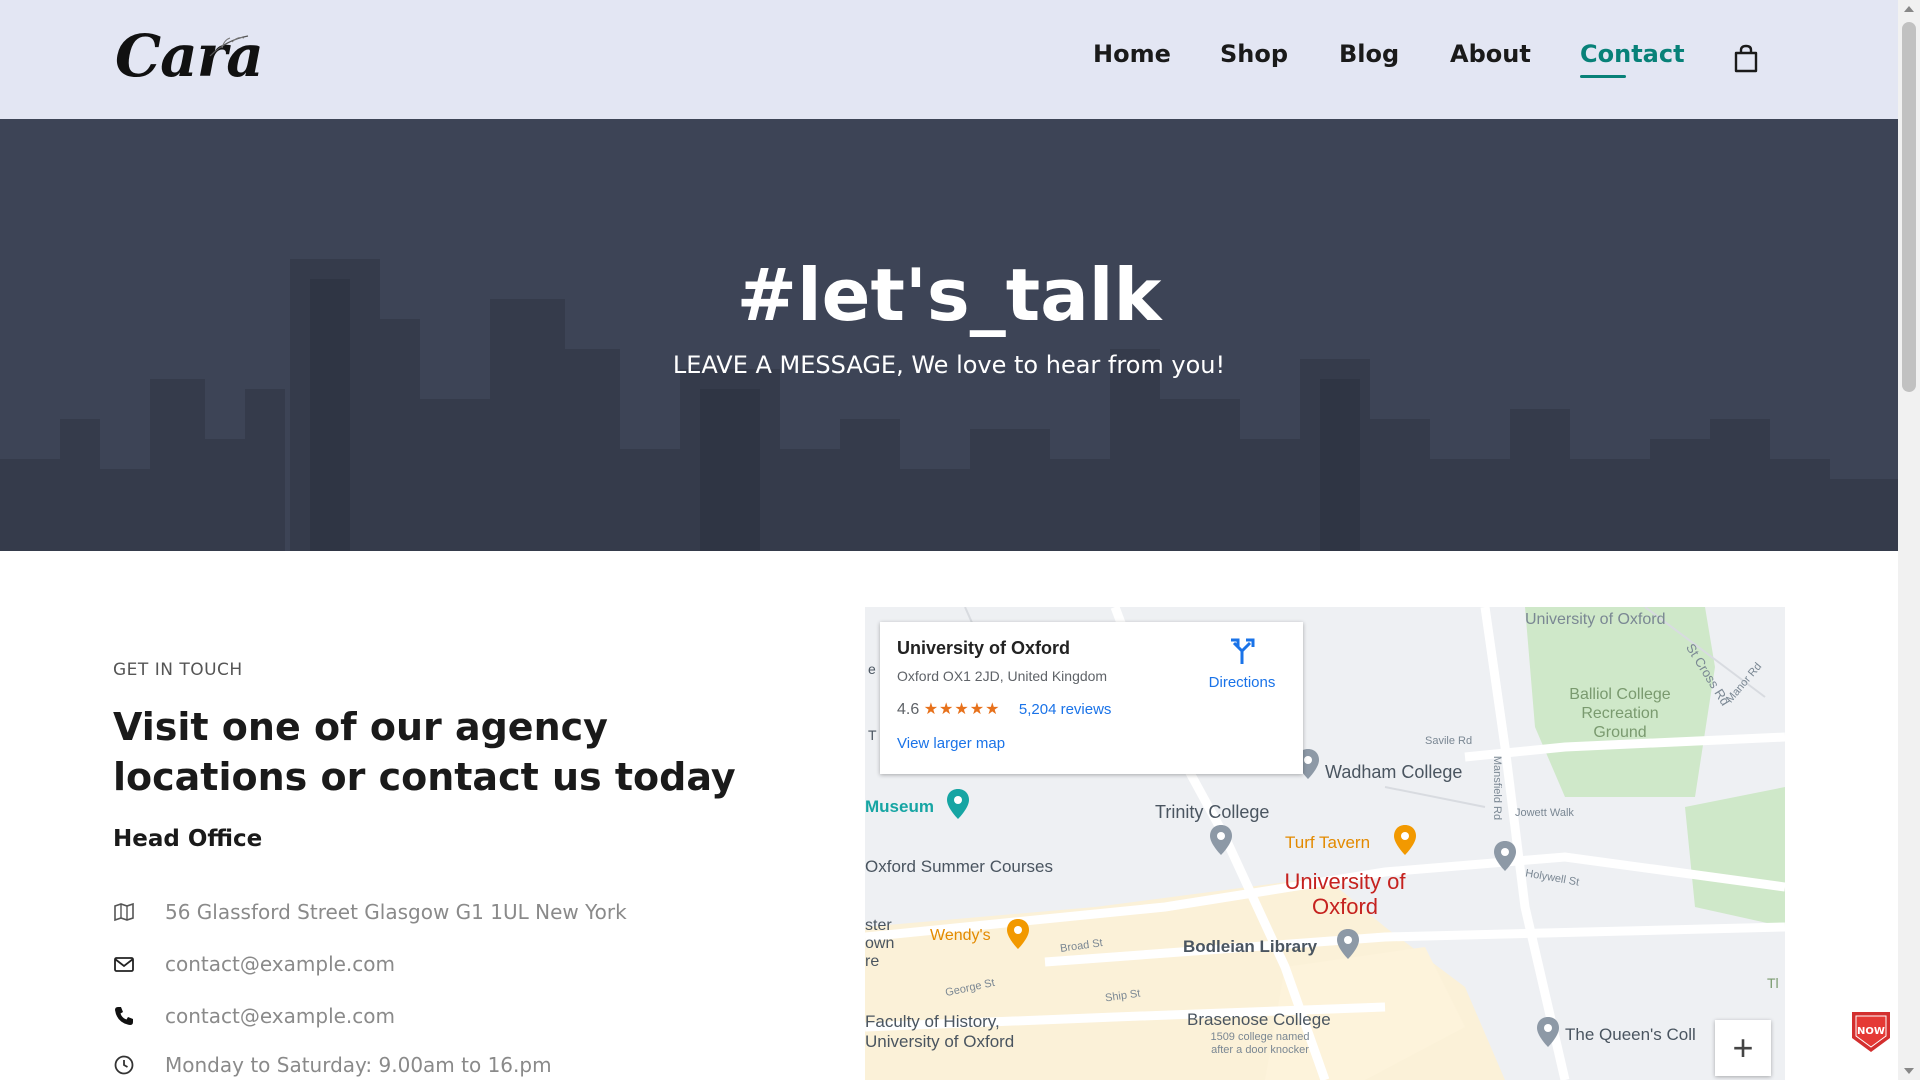 The width and height of the screenshot is (1920, 1080). I want to click on reviews-link: 5,204 reviews, so click(1065, 709).